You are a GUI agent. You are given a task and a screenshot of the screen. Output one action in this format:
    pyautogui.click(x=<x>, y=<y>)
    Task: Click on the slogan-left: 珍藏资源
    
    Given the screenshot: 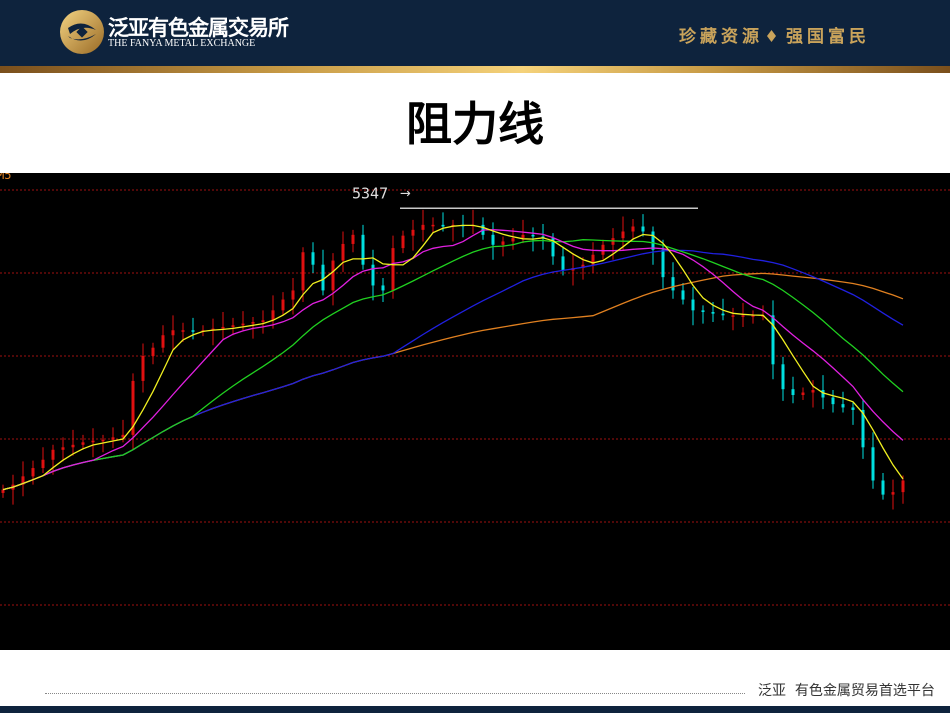 What is the action you would take?
    pyautogui.click(x=721, y=37)
    